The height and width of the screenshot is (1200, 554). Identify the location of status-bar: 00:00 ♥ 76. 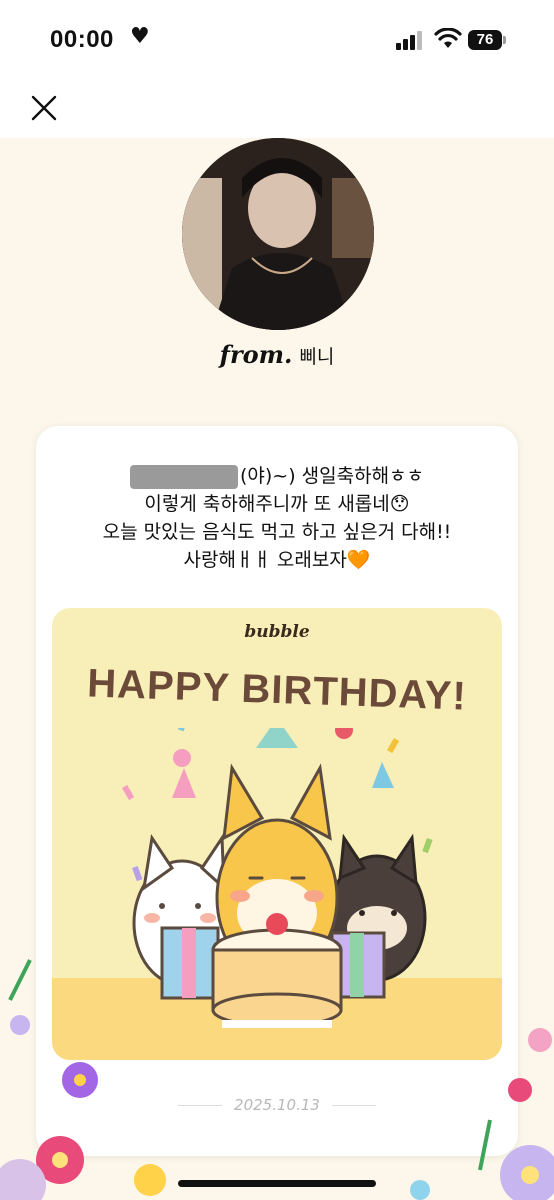
(277, 42).